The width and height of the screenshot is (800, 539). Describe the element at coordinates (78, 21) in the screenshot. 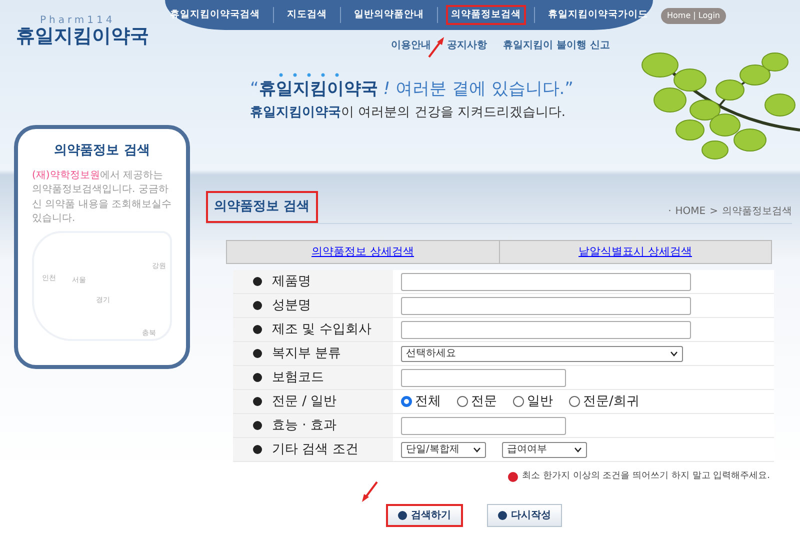

I see `logo-tagline: Pharm114` at that location.